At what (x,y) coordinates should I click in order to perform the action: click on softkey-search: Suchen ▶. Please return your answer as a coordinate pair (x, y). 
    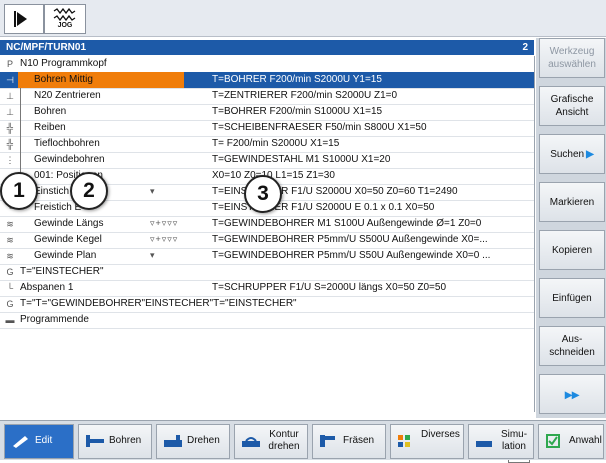
    Looking at the image, I should click on (572, 154).